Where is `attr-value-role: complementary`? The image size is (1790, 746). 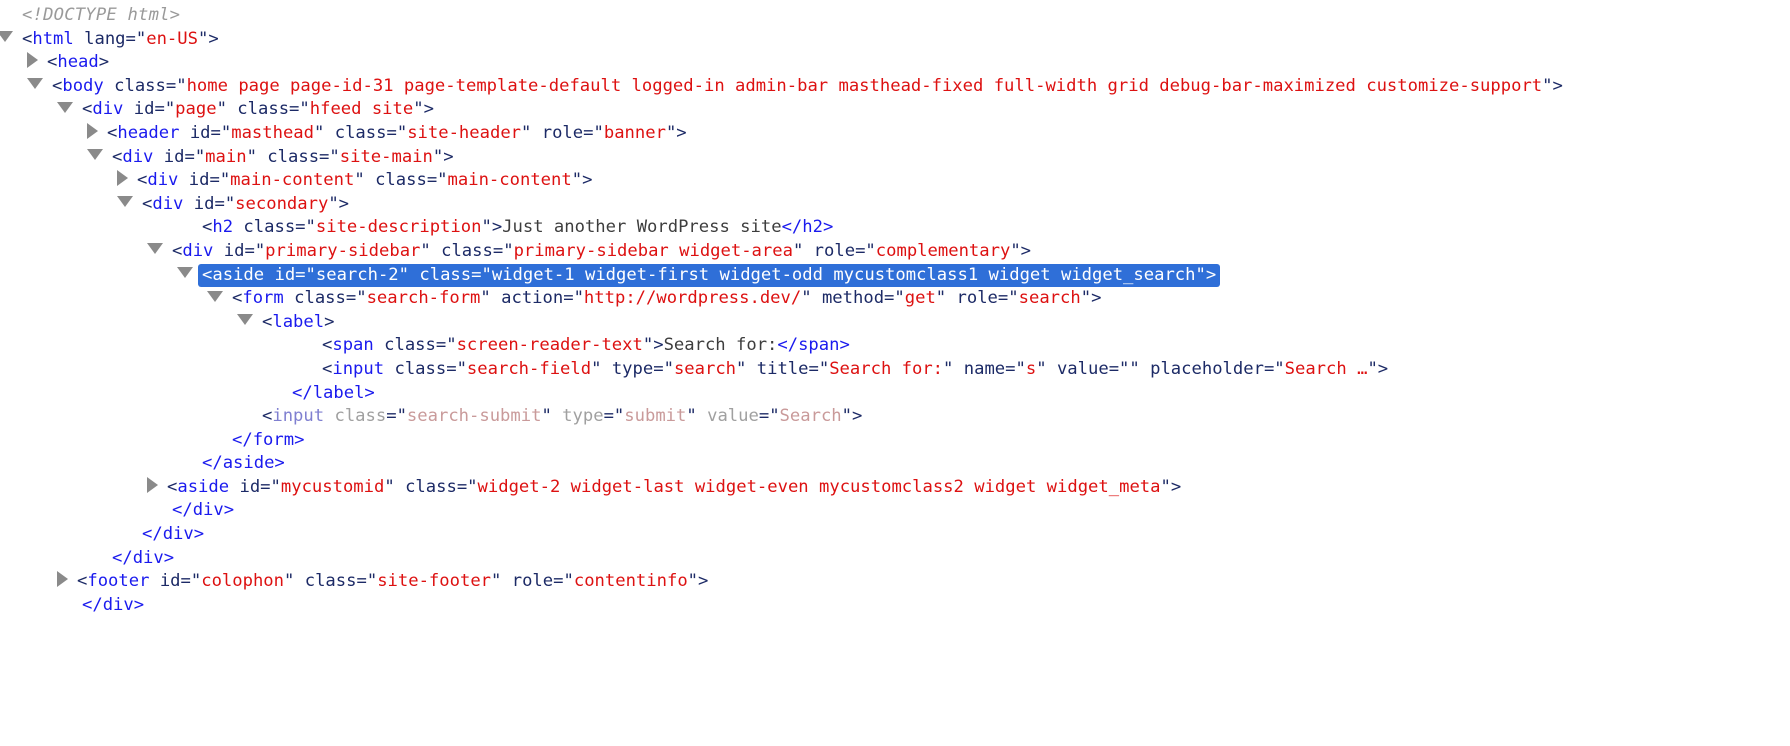 attr-value-role: complementary is located at coordinates (943, 251).